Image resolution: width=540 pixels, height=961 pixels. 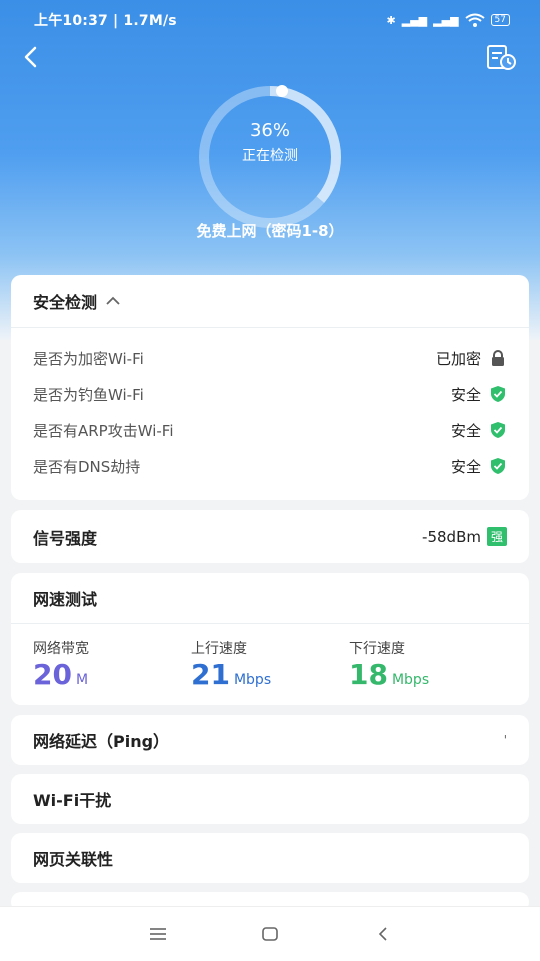 I want to click on security-item-label: 是否有ARP攻击Wi-Fi, so click(x=103, y=430).